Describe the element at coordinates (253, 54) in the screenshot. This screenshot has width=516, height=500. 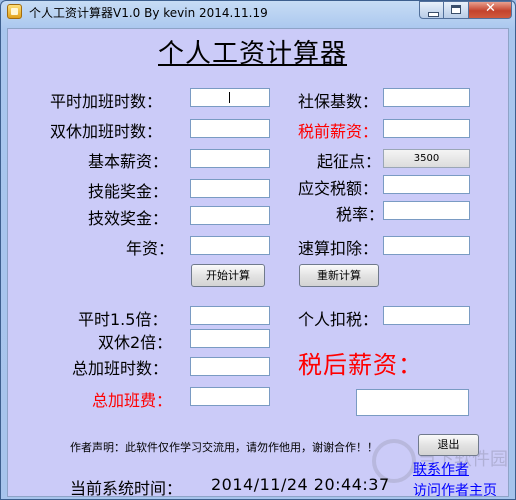
I see `page-title: 个人工资计算器` at that location.